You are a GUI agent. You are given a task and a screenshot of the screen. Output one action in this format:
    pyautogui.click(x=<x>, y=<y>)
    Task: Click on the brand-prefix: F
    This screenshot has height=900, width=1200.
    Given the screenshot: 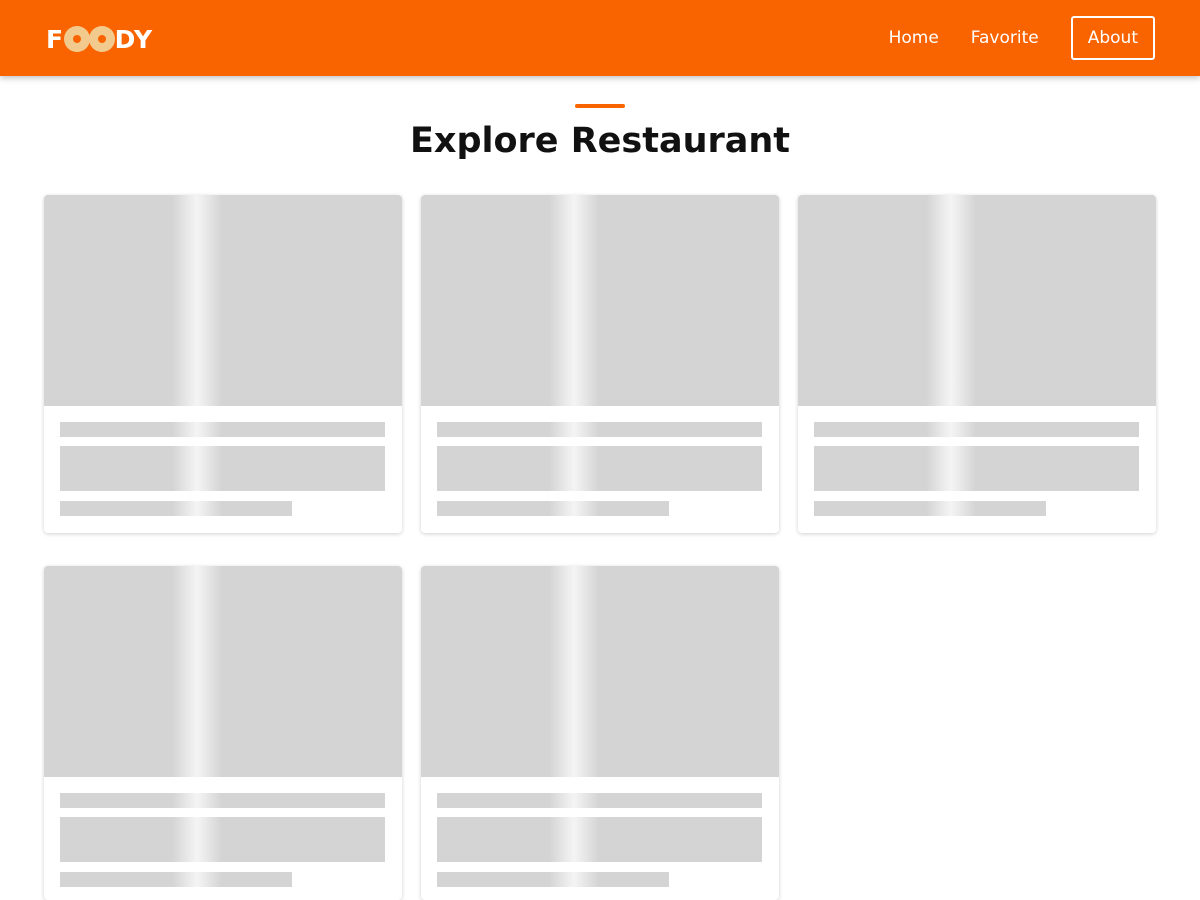 What is the action you would take?
    pyautogui.click(x=55, y=39)
    